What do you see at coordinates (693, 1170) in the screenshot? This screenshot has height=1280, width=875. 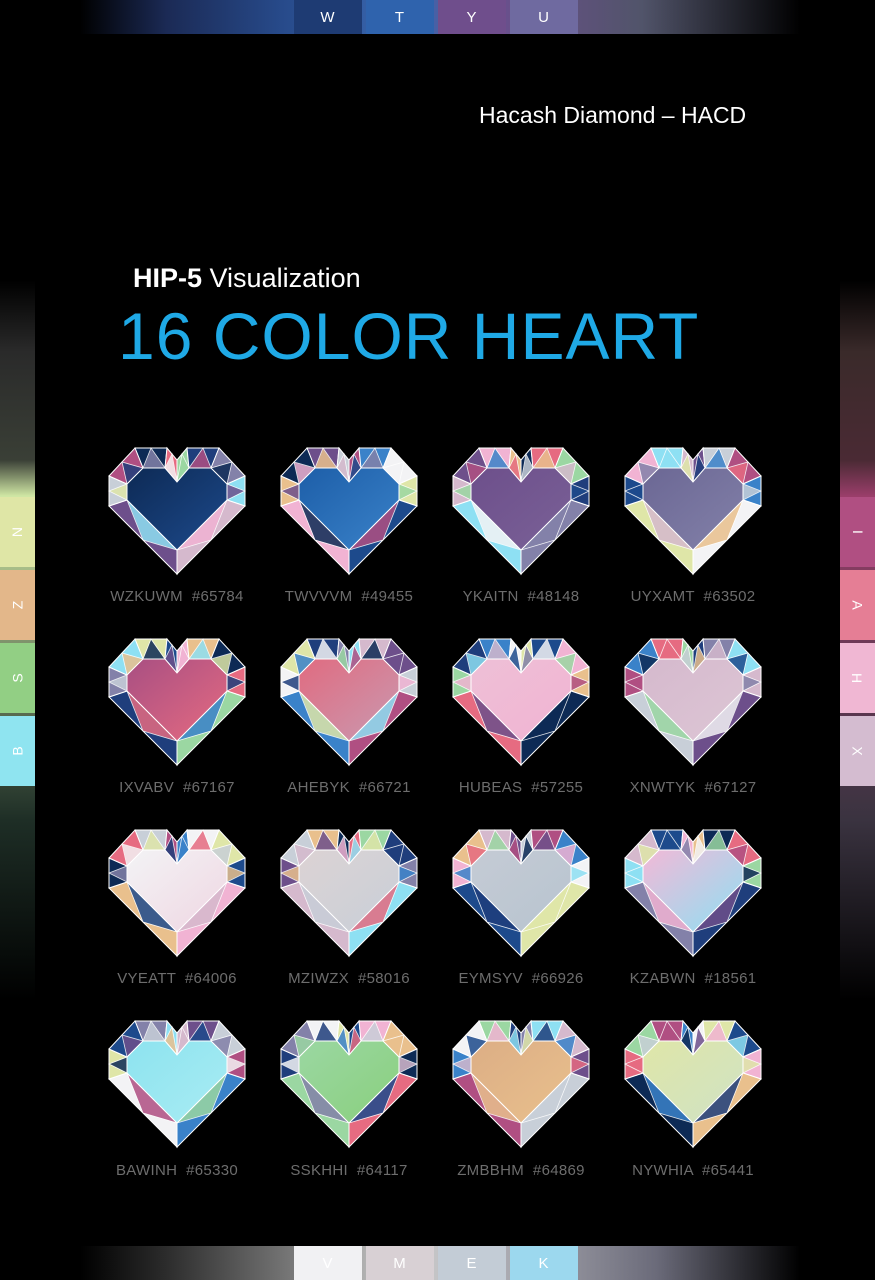 I see `heart-label: NYWHIA #65441` at bounding box center [693, 1170].